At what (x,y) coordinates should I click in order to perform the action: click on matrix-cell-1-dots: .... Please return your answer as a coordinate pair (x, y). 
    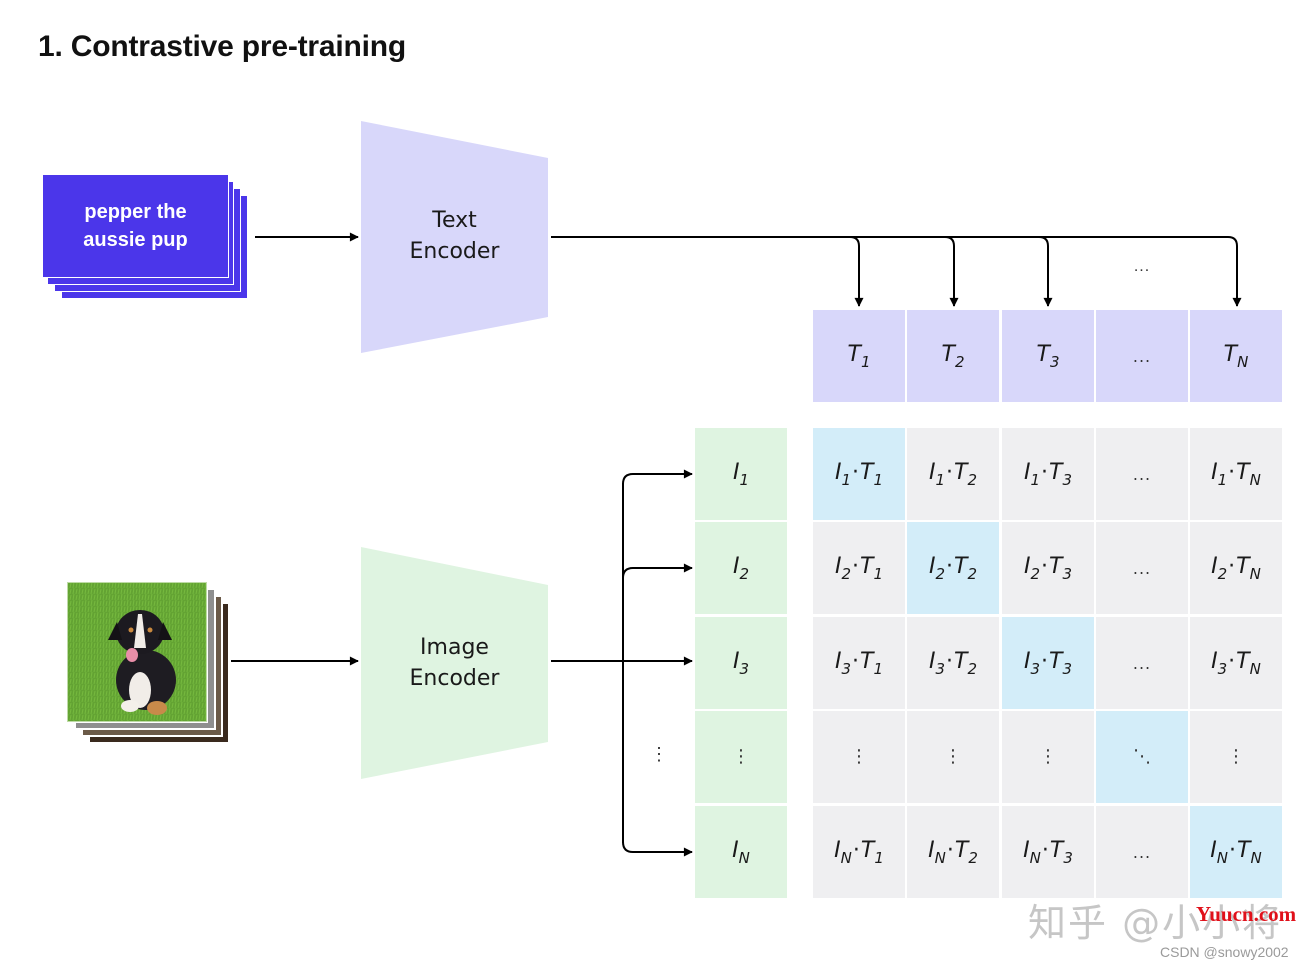
    Looking at the image, I should click on (1142, 474).